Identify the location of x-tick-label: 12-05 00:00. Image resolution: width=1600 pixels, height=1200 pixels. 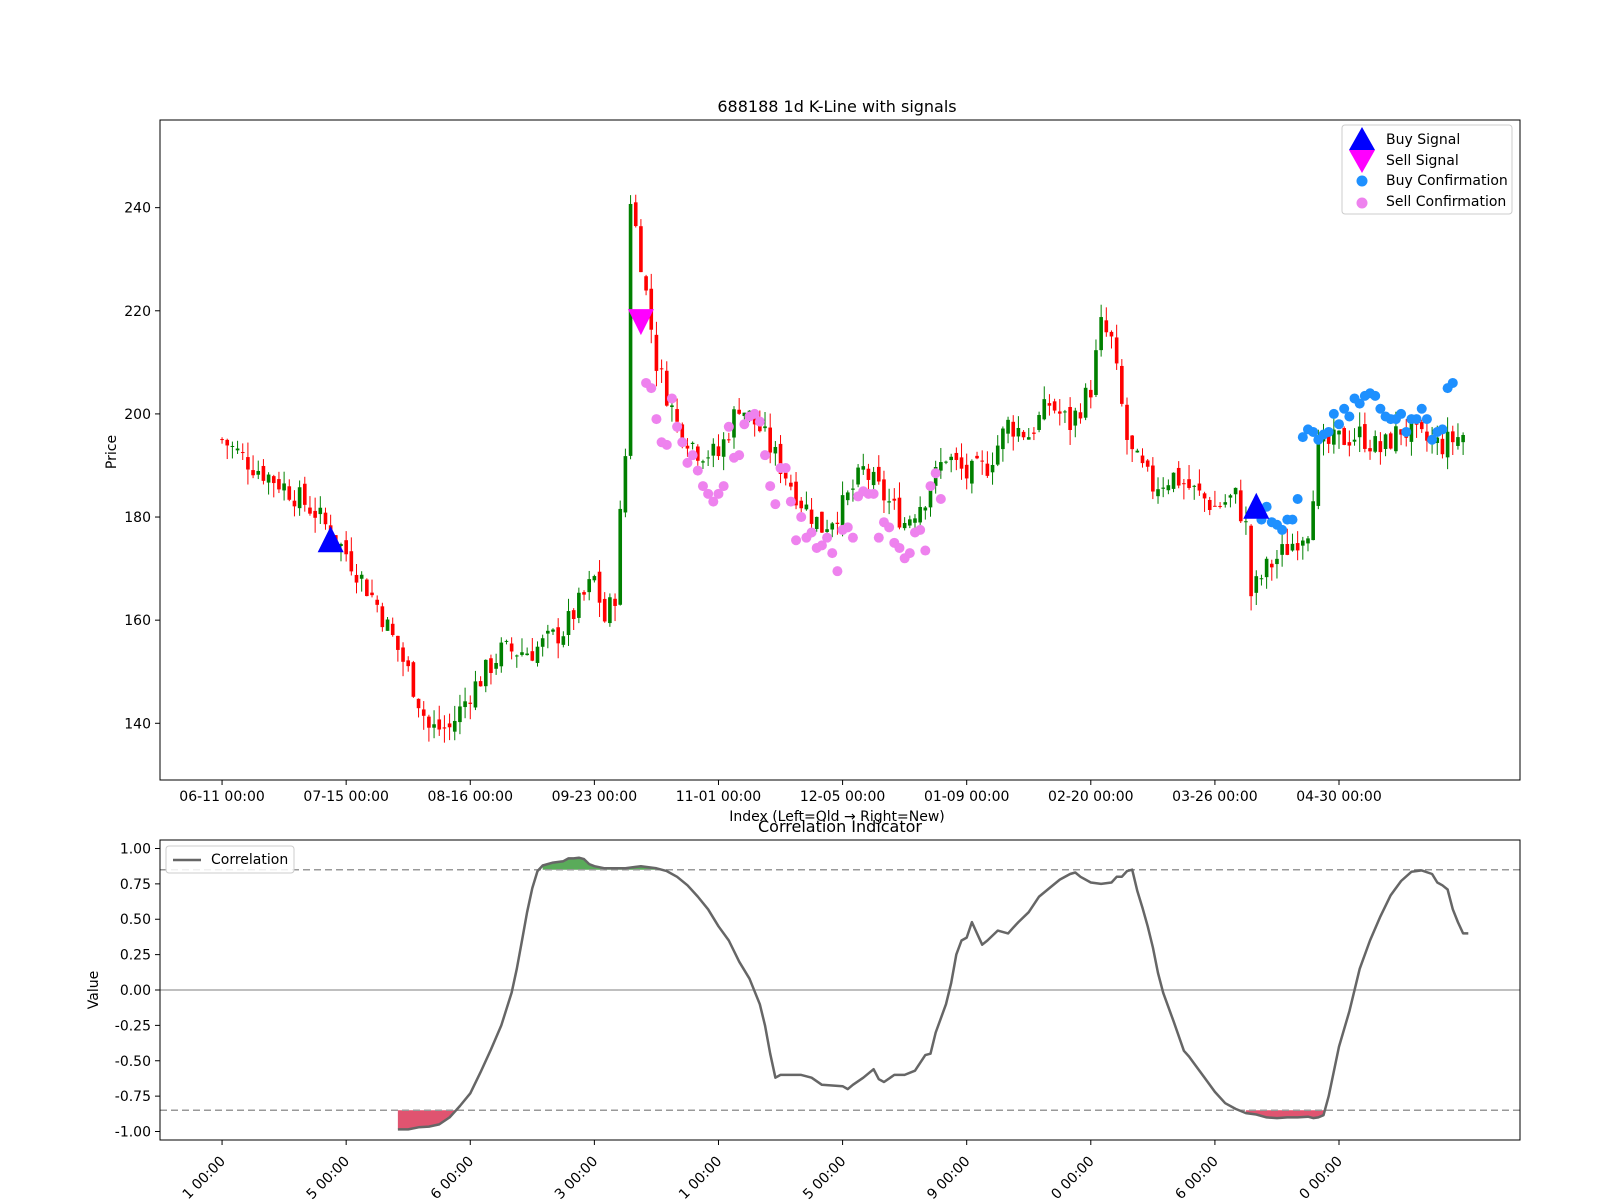
(842, 797).